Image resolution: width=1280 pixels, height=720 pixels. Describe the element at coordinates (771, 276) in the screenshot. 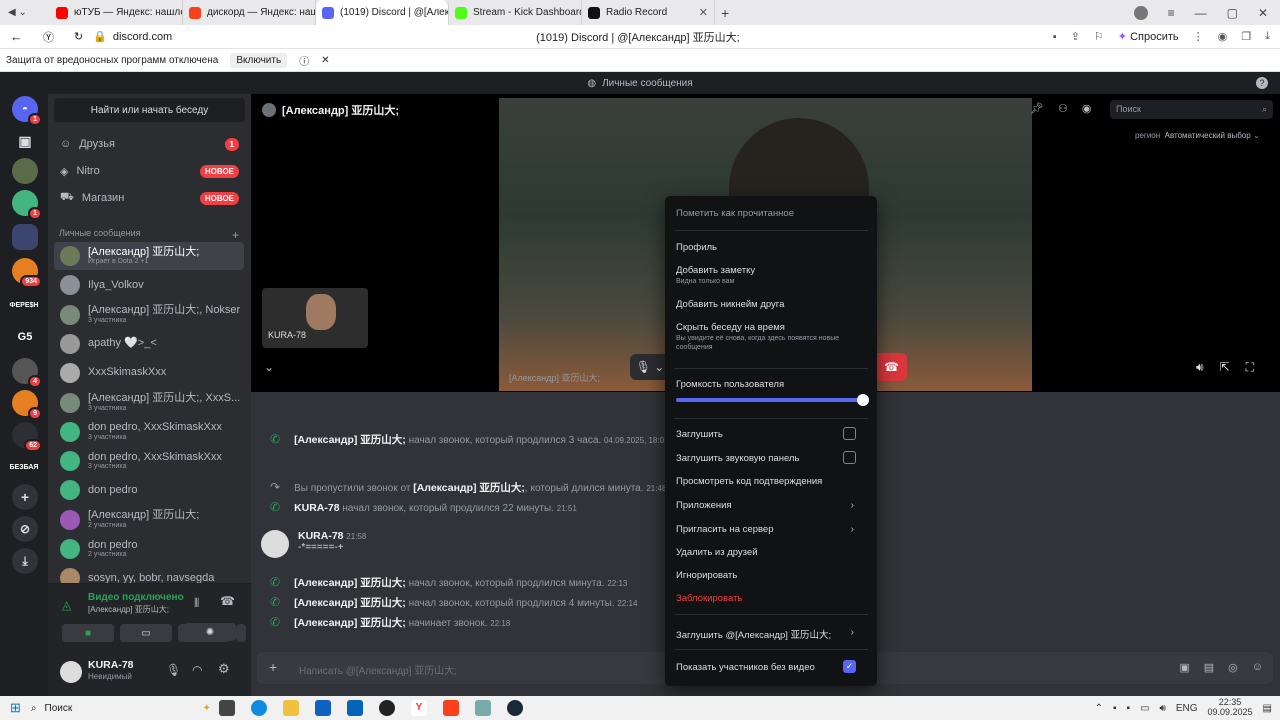

I see `menu-add-note: Добавить заметку Видна только вам` at that location.